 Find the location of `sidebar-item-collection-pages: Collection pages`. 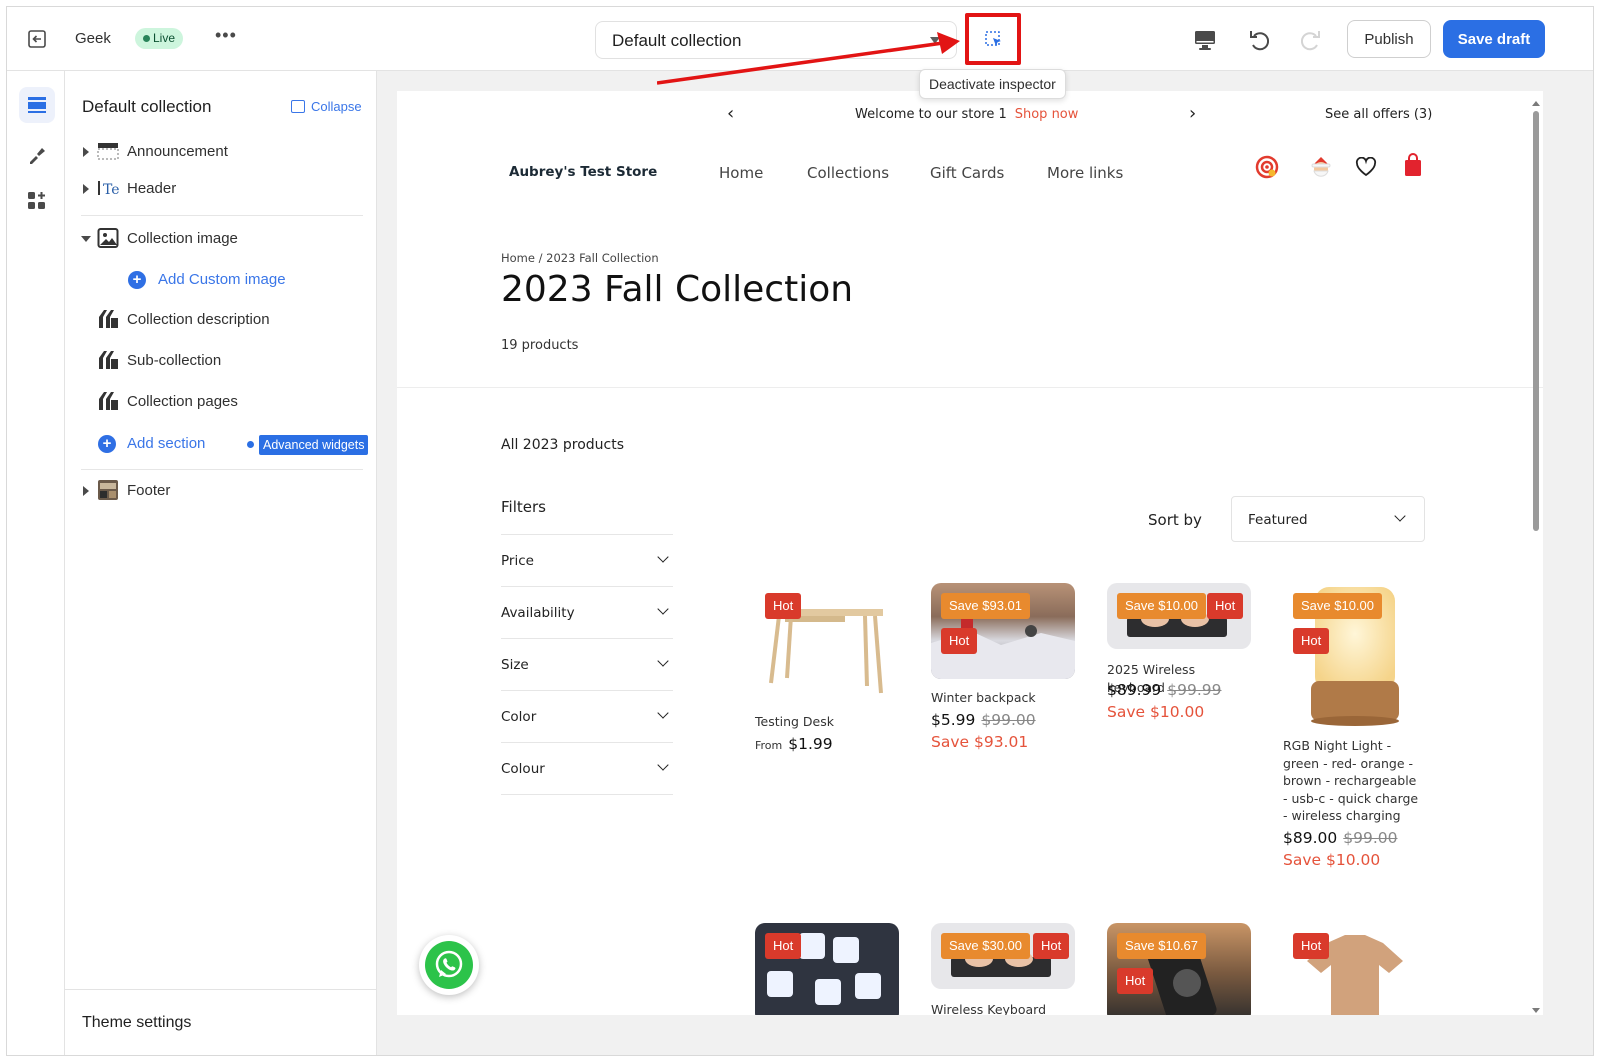

sidebar-item-collection-pages: Collection pages is located at coordinates (221, 402).